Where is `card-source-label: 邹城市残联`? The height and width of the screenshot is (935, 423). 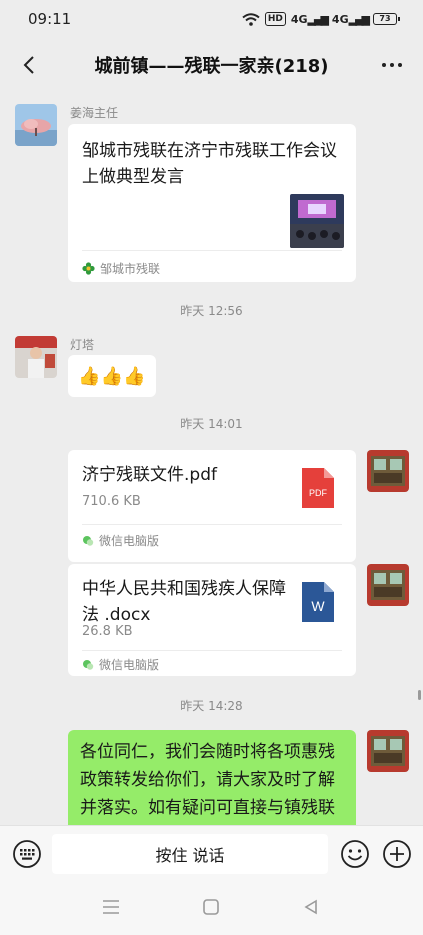
card-source-label: 邹城市残联 is located at coordinates (130, 269).